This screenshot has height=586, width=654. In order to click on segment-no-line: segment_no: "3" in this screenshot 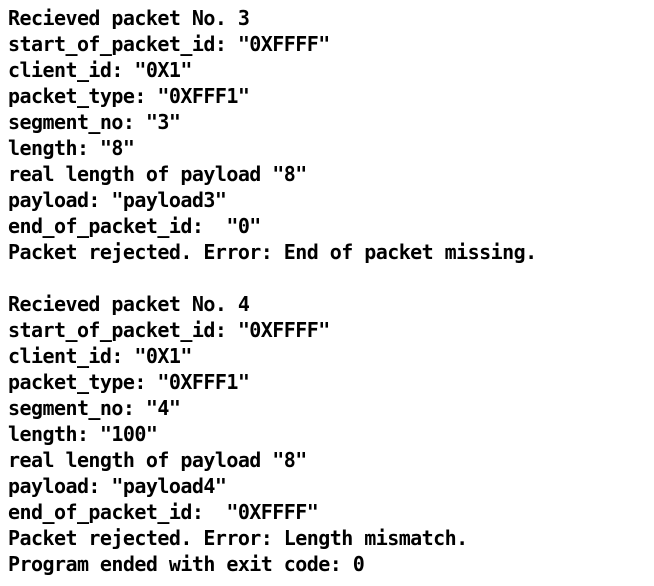, I will do `click(94, 122)`.